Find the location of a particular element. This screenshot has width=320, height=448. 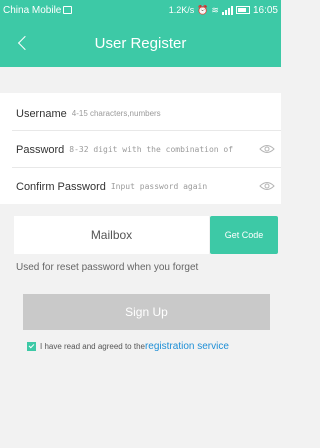

agreement-text: I have read and agreed to the is located at coordinates (92, 346).